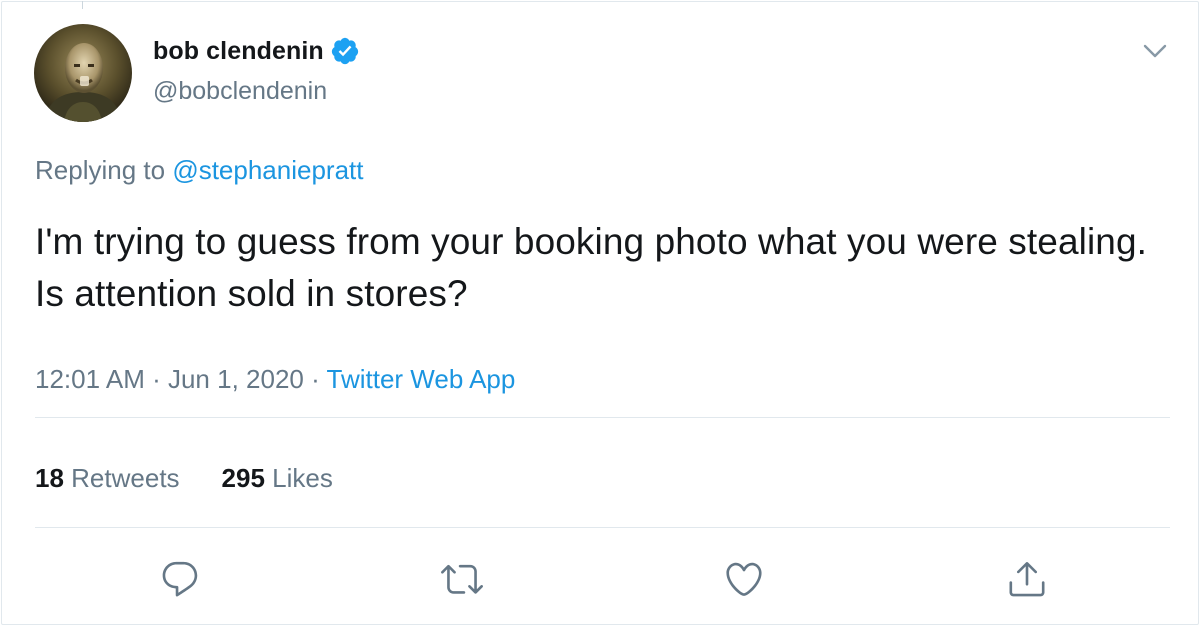  What do you see at coordinates (125, 478) in the screenshot?
I see `retweets-label: Retweets` at bounding box center [125, 478].